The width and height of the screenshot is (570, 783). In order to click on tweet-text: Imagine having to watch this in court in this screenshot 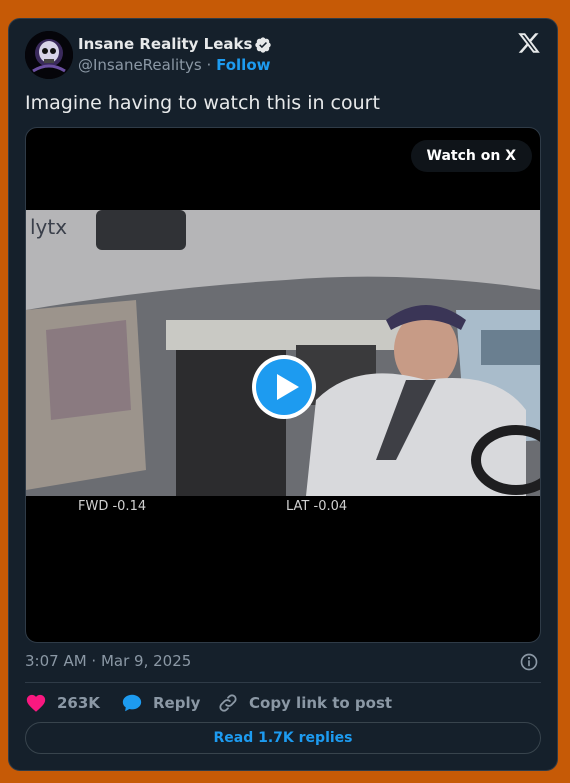, I will do `click(202, 103)`.